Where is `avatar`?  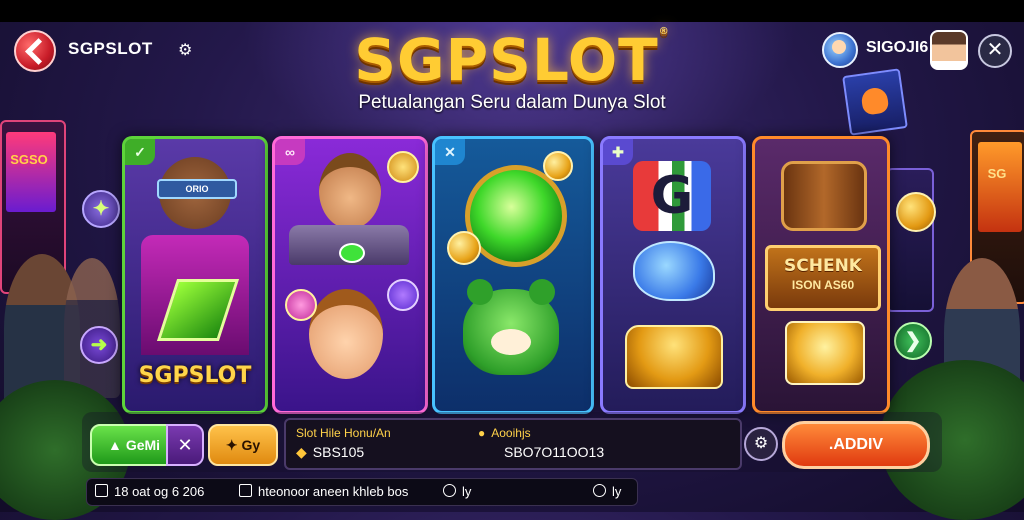
avatar is located at coordinates (949, 50).